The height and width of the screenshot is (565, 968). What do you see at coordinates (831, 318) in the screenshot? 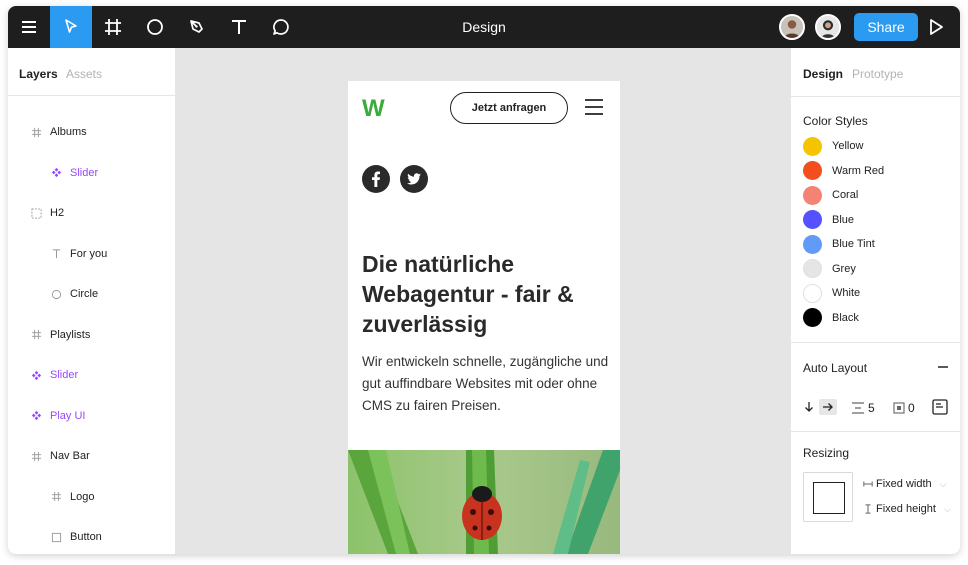
I see `color-style-item: Black` at bounding box center [831, 318].